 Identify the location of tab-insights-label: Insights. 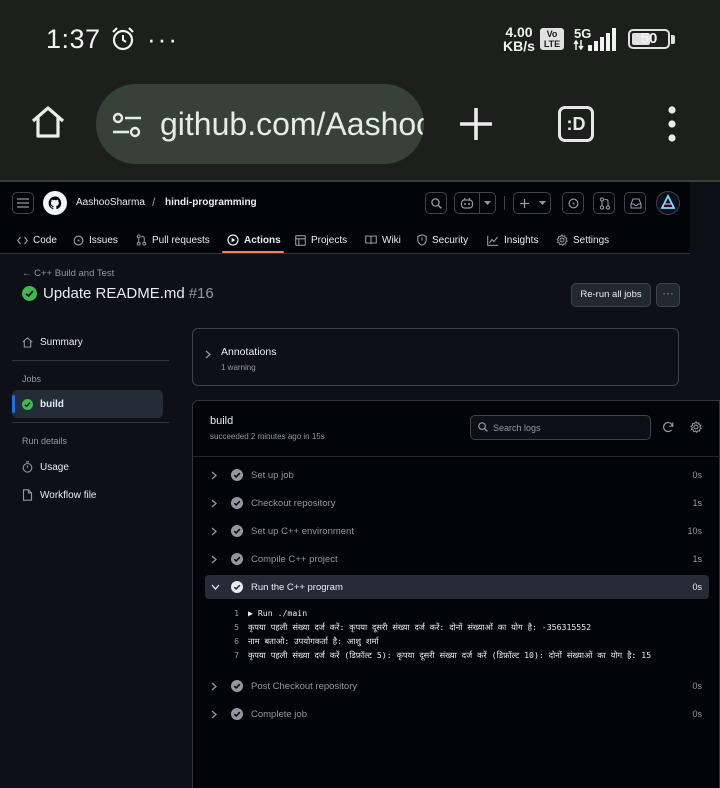
(521, 240).